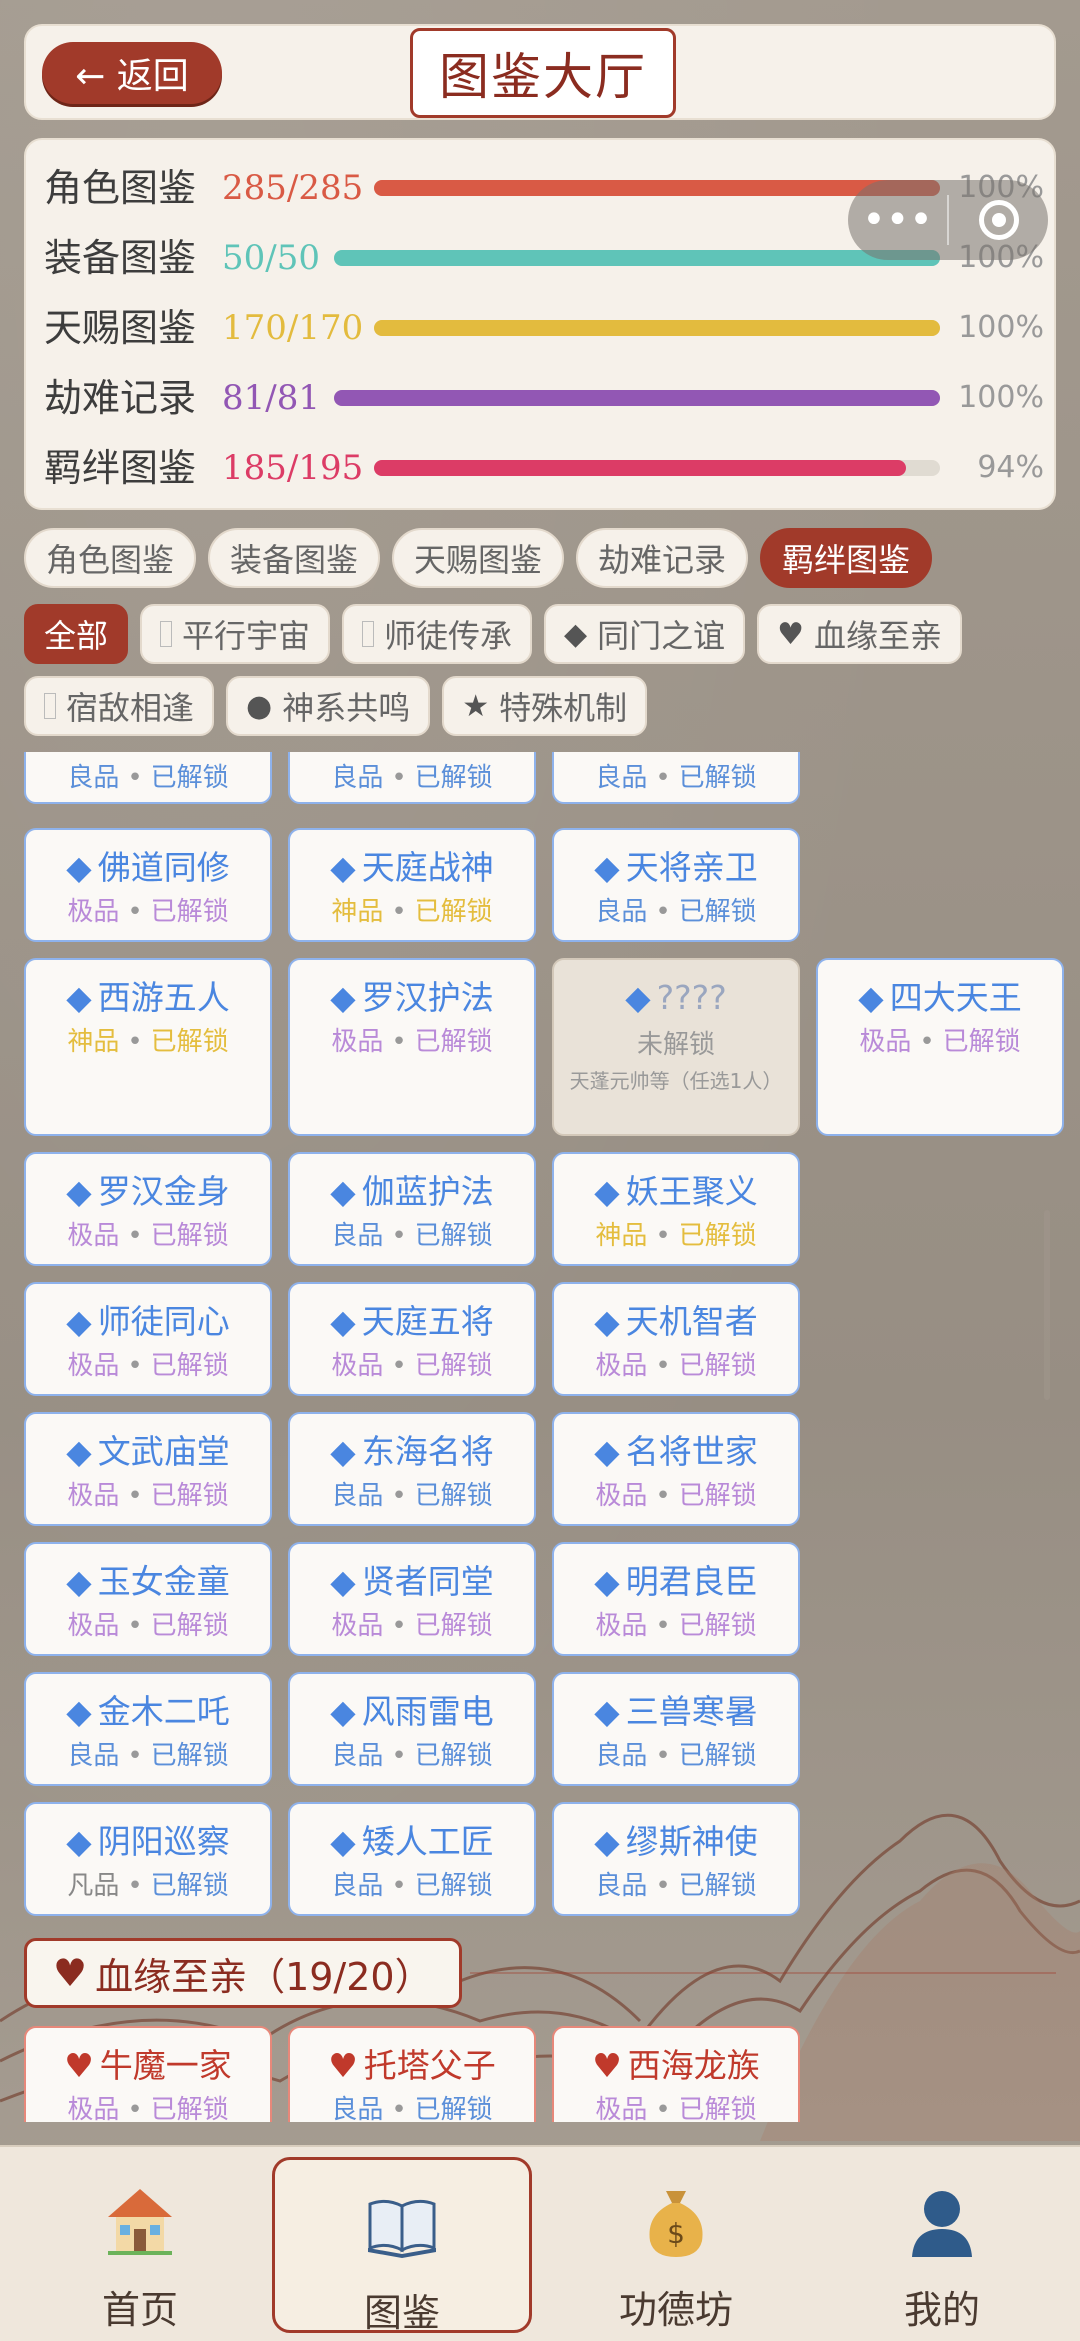 Image resolution: width=1080 pixels, height=2341 pixels. Describe the element at coordinates (246, 636) in the screenshot. I see `filter-label: 平行宇宙` at that location.